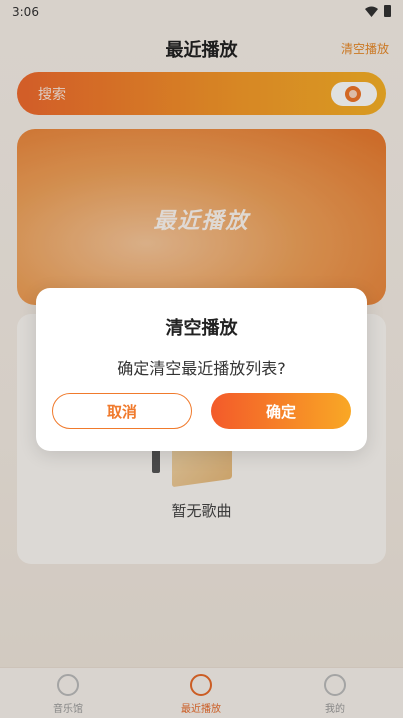 The image size is (403, 718). What do you see at coordinates (201, 328) in the screenshot?
I see `dialog-title: 清空播放` at bounding box center [201, 328].